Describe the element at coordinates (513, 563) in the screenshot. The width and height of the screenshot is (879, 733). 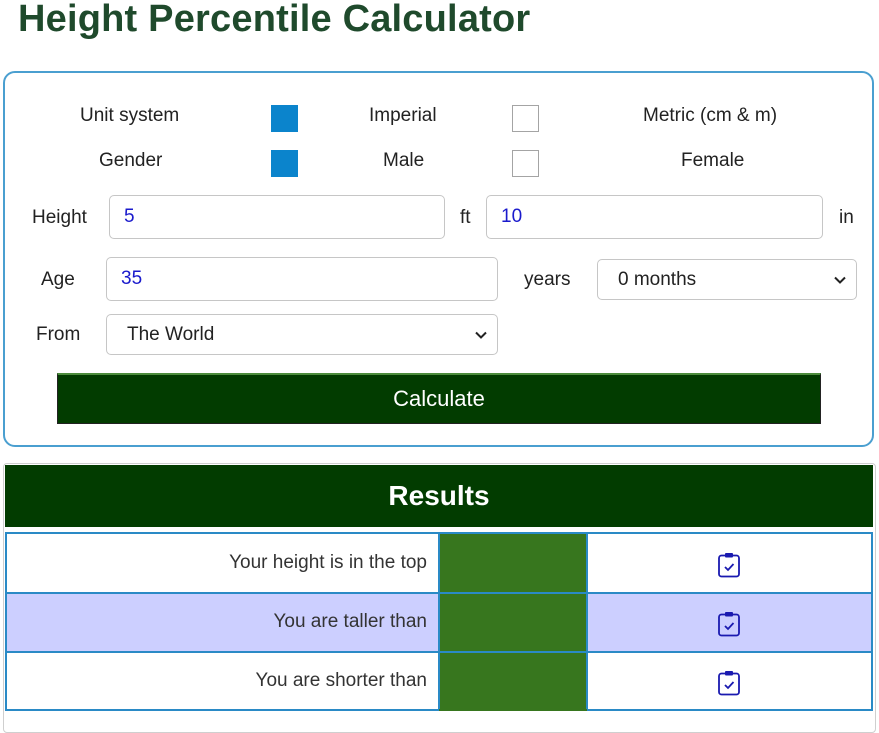
I see `result-value-top` at that location.